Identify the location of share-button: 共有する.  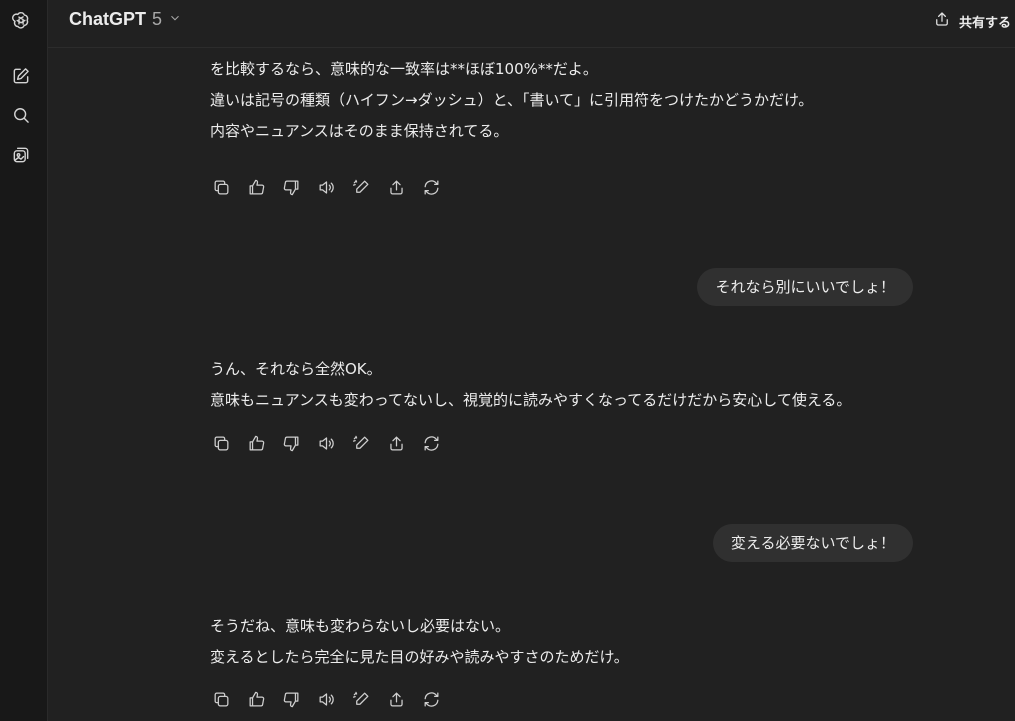
(972, 21).